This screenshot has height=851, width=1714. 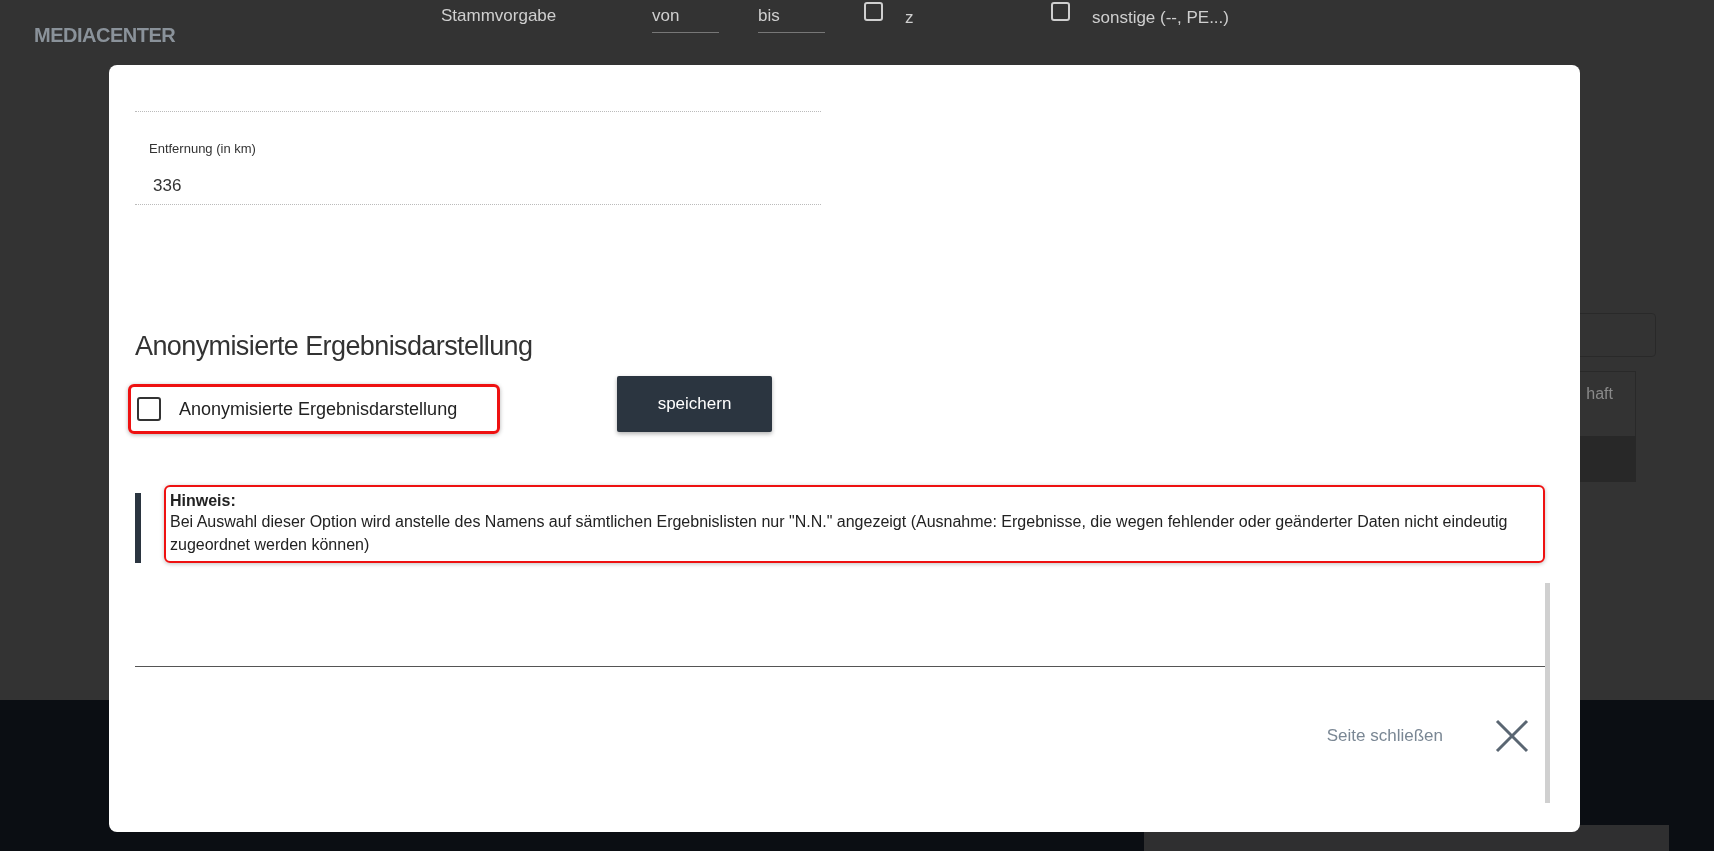 I want to click on hint-title: Hinweis:, so click(x=203, y=501).